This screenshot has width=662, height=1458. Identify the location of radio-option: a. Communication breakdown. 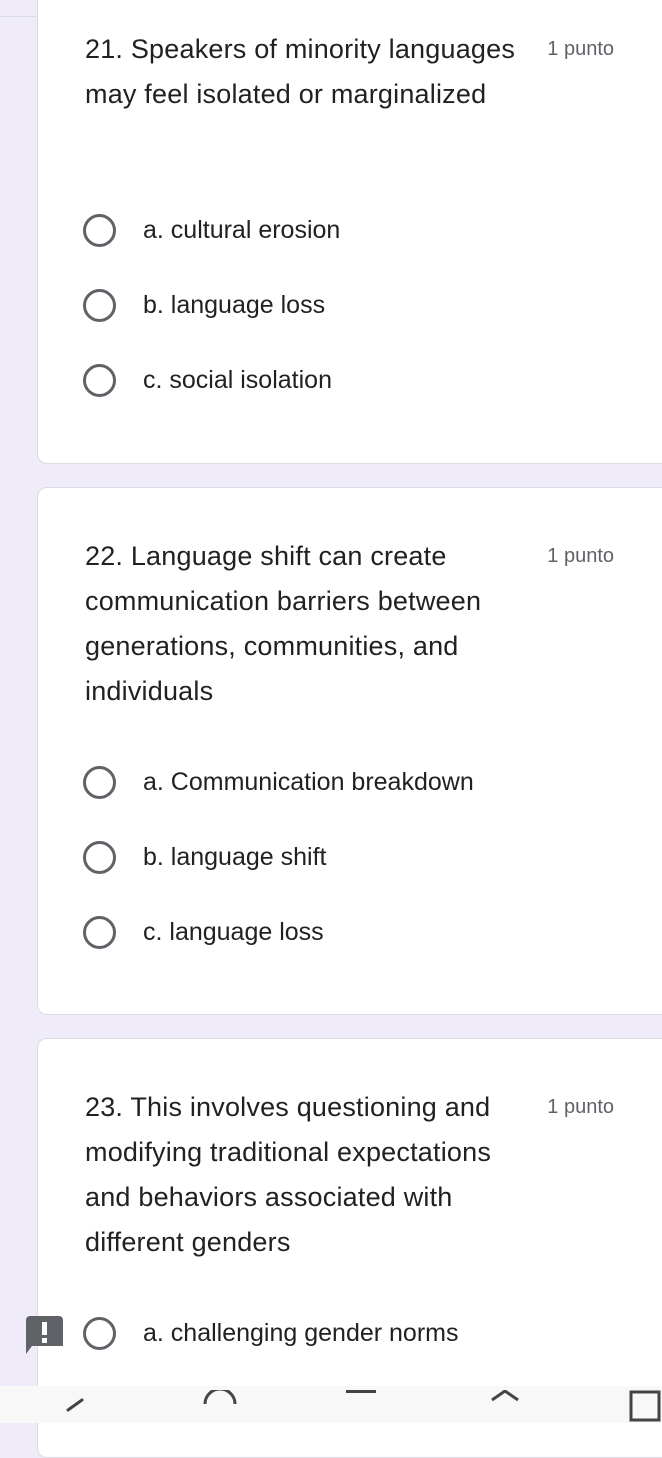
(278, 782).